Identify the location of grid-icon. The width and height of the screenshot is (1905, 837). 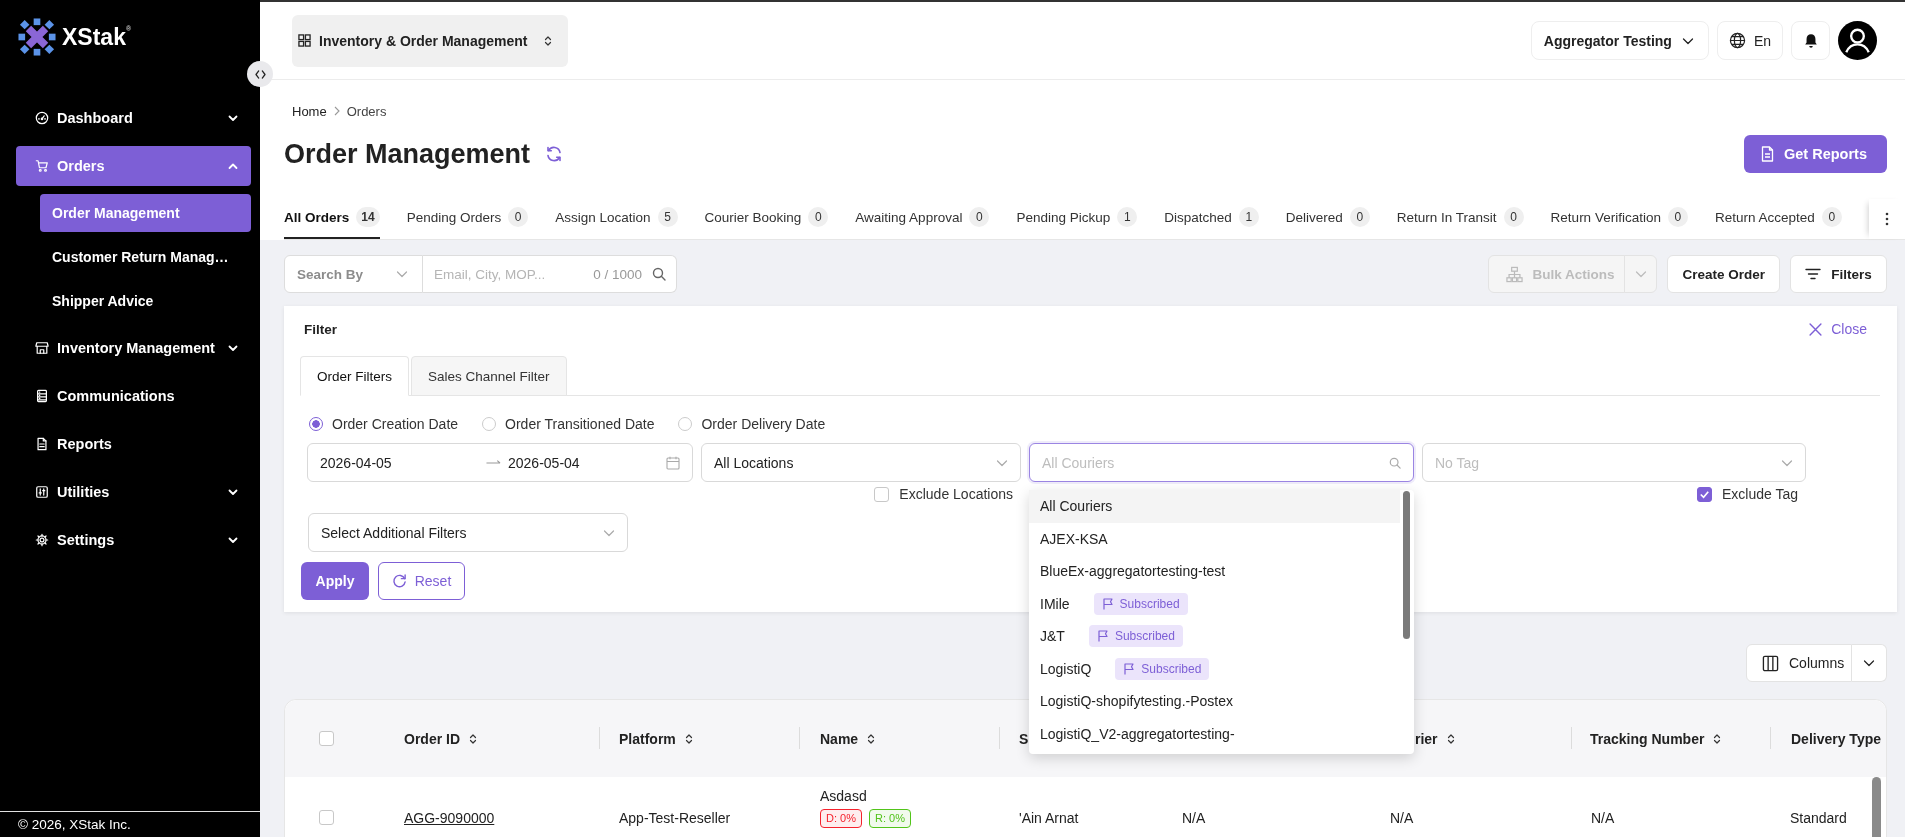
(304, 40).